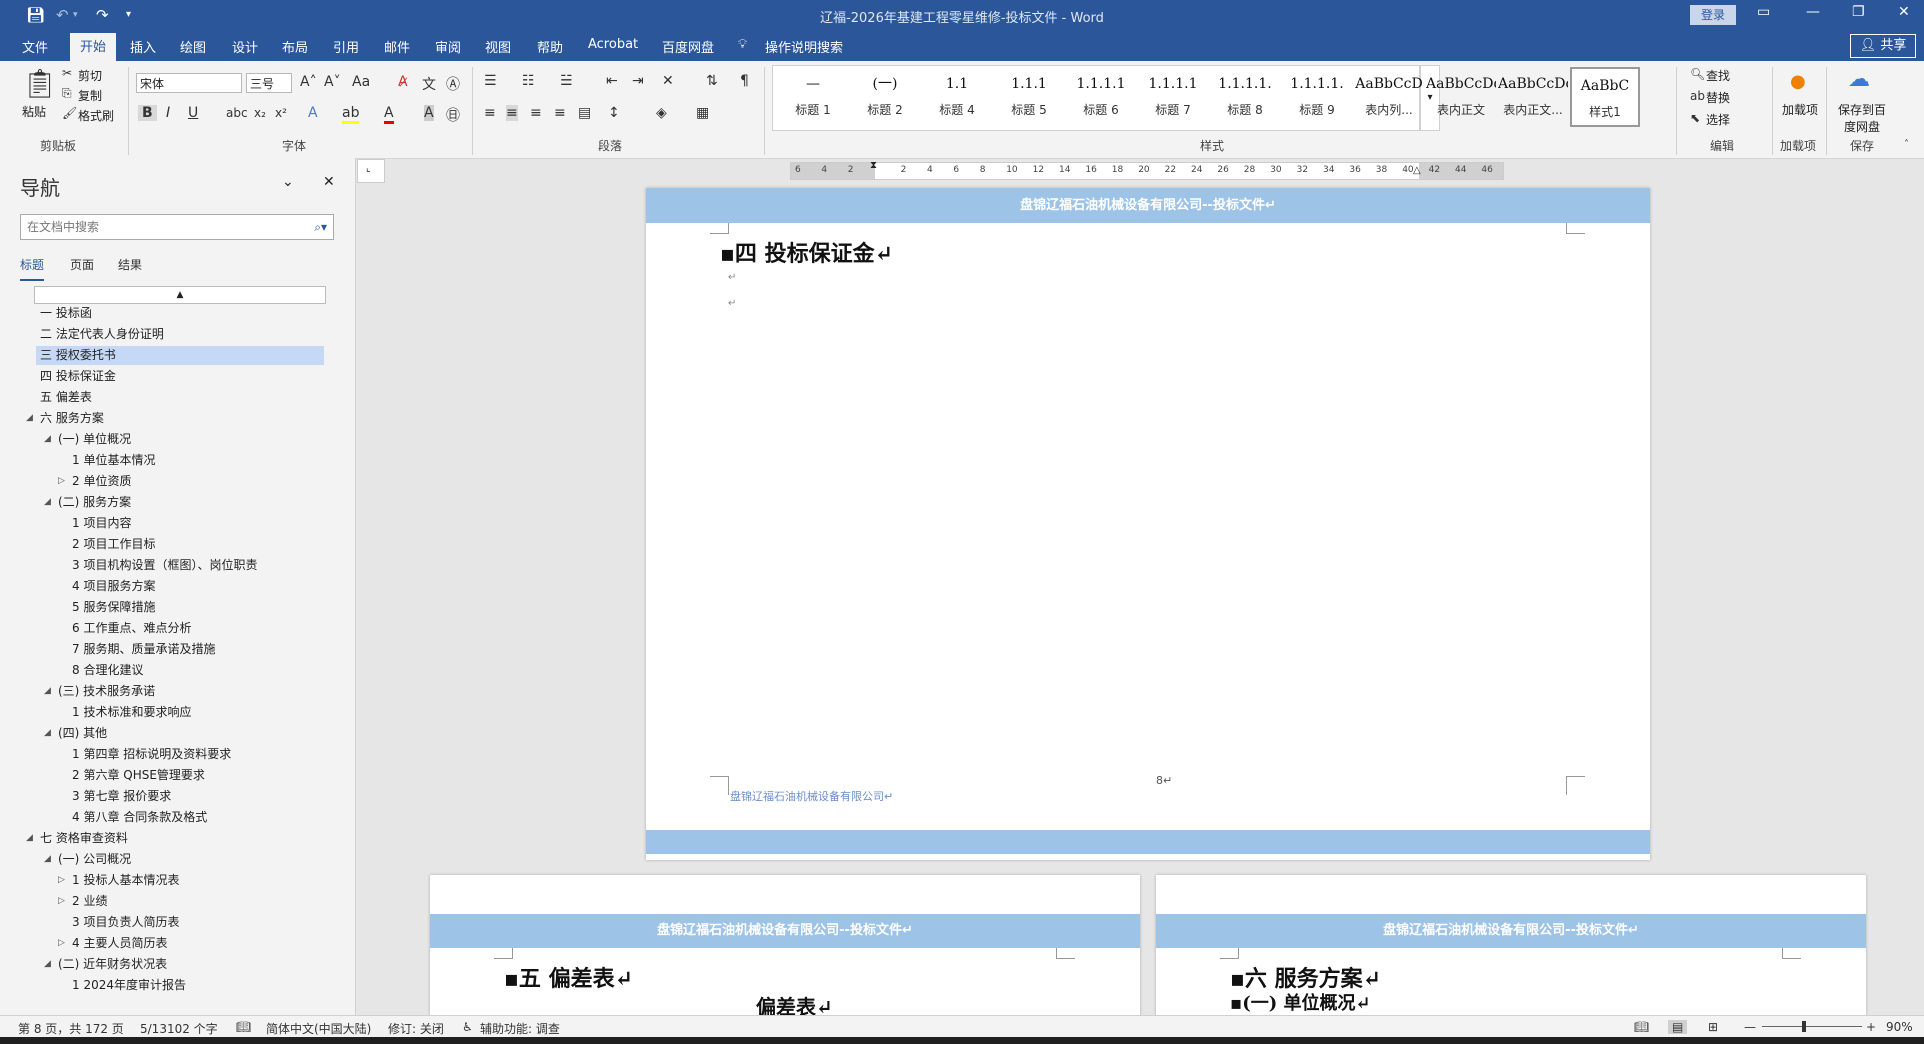 This screenshot has height=1044, width=1924. What do you see at coordinates (1678, 1027) in the screenshot?
I see `print-layout-icon: ▤` at bounding box center [1678, 1027].